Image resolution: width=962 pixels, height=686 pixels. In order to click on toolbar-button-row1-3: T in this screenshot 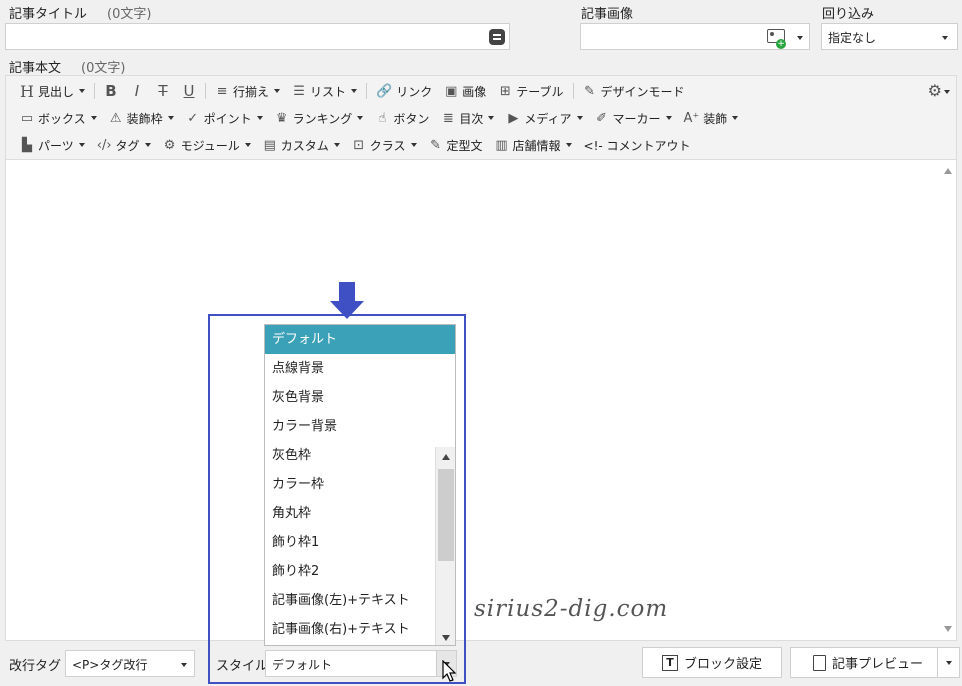, I will do `click(163, 91)`.